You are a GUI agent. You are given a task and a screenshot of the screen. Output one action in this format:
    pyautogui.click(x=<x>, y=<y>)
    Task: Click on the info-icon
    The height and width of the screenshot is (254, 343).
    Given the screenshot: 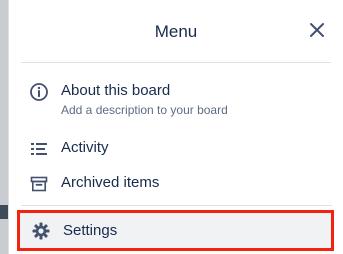 What is the action you would take?
    pyautogui.click(x=39, y=92)
    